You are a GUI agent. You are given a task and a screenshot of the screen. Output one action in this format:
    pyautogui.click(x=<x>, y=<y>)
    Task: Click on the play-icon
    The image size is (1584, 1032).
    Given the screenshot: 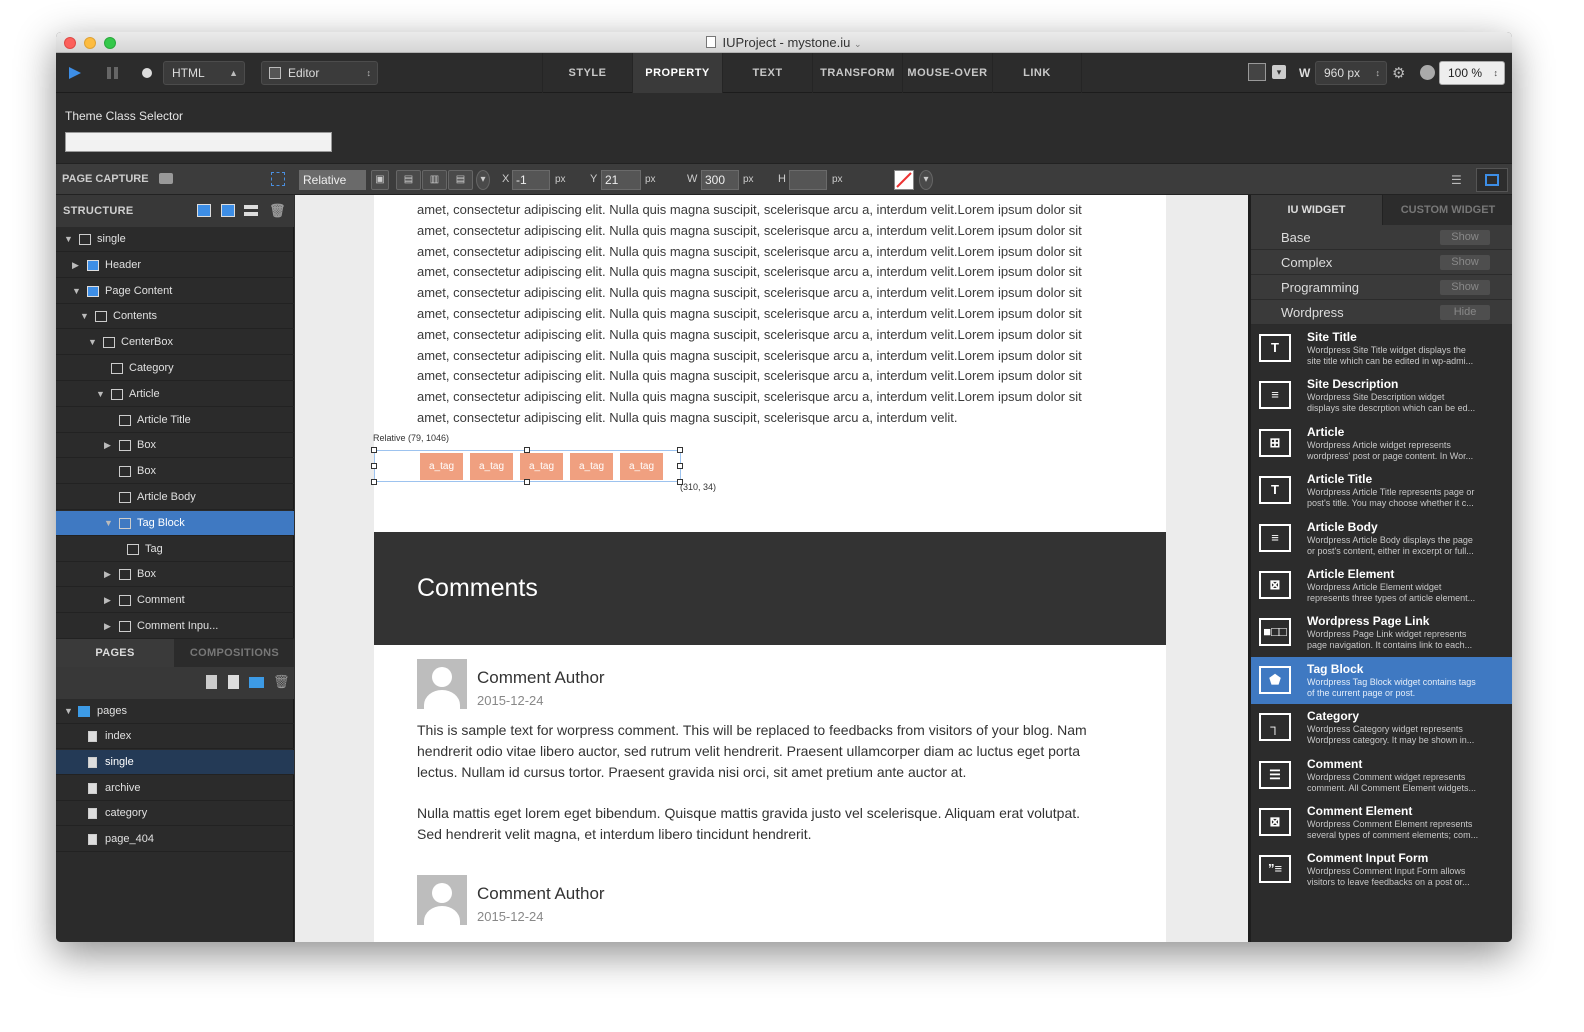 What is the action you would take?
    pyautogui.click(x=75, y=73)
    